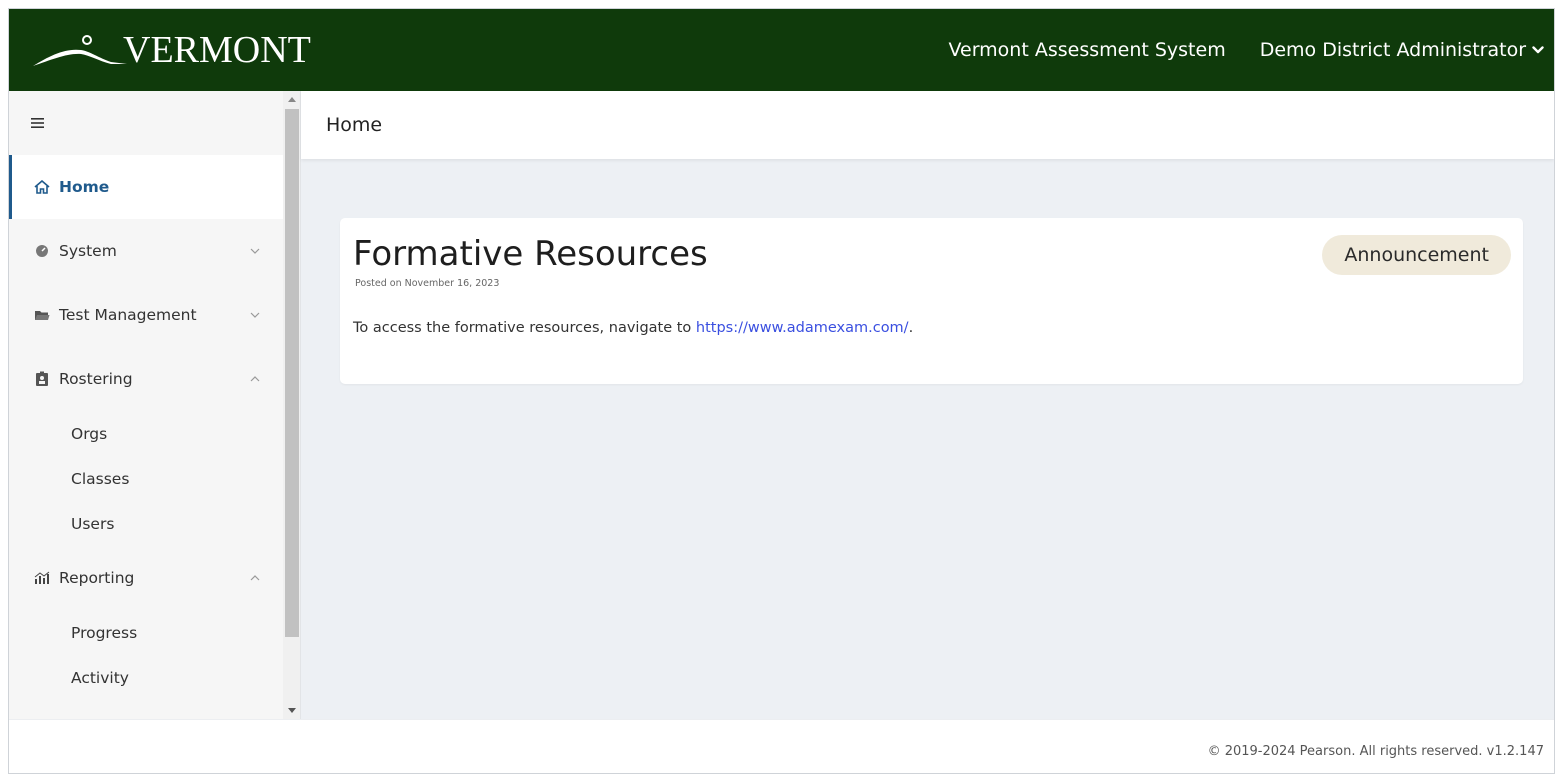  I want to click on announcement-badge: Announcement, so click(1416, 255).